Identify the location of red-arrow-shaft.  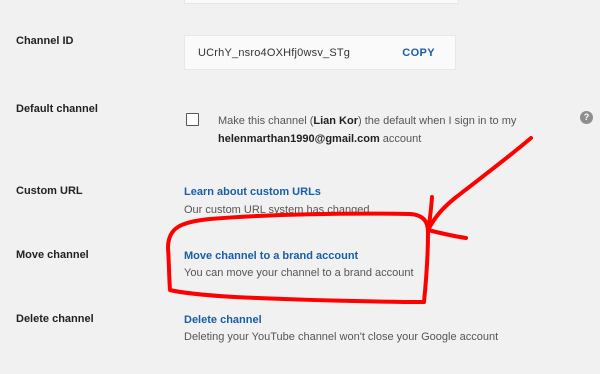
(479, 184).